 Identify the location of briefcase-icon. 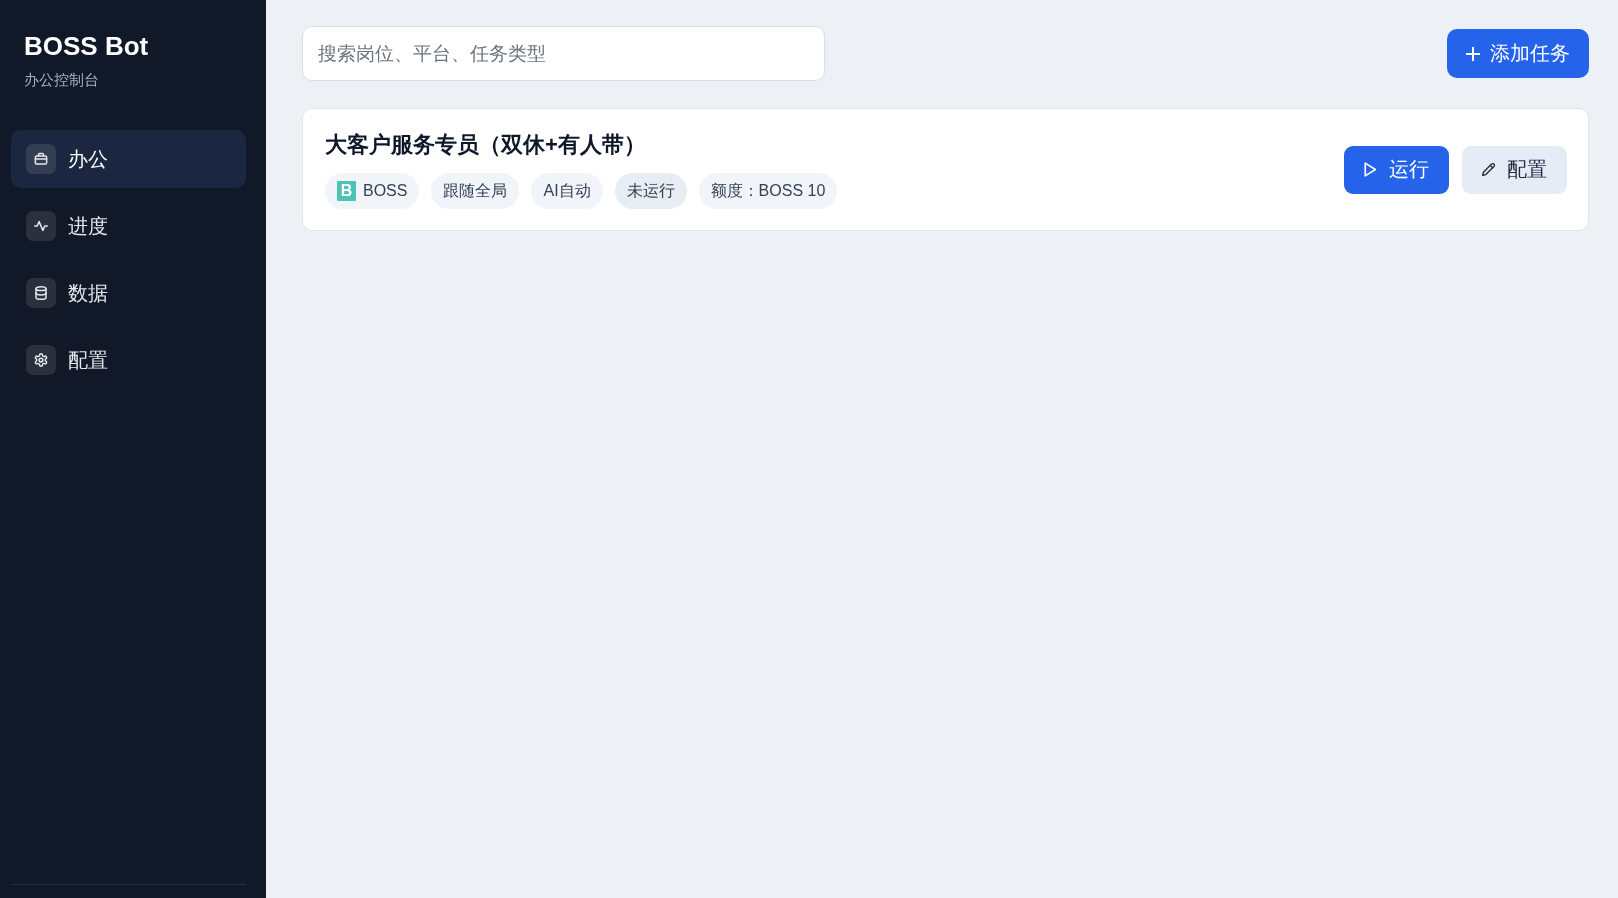
(41, 159).